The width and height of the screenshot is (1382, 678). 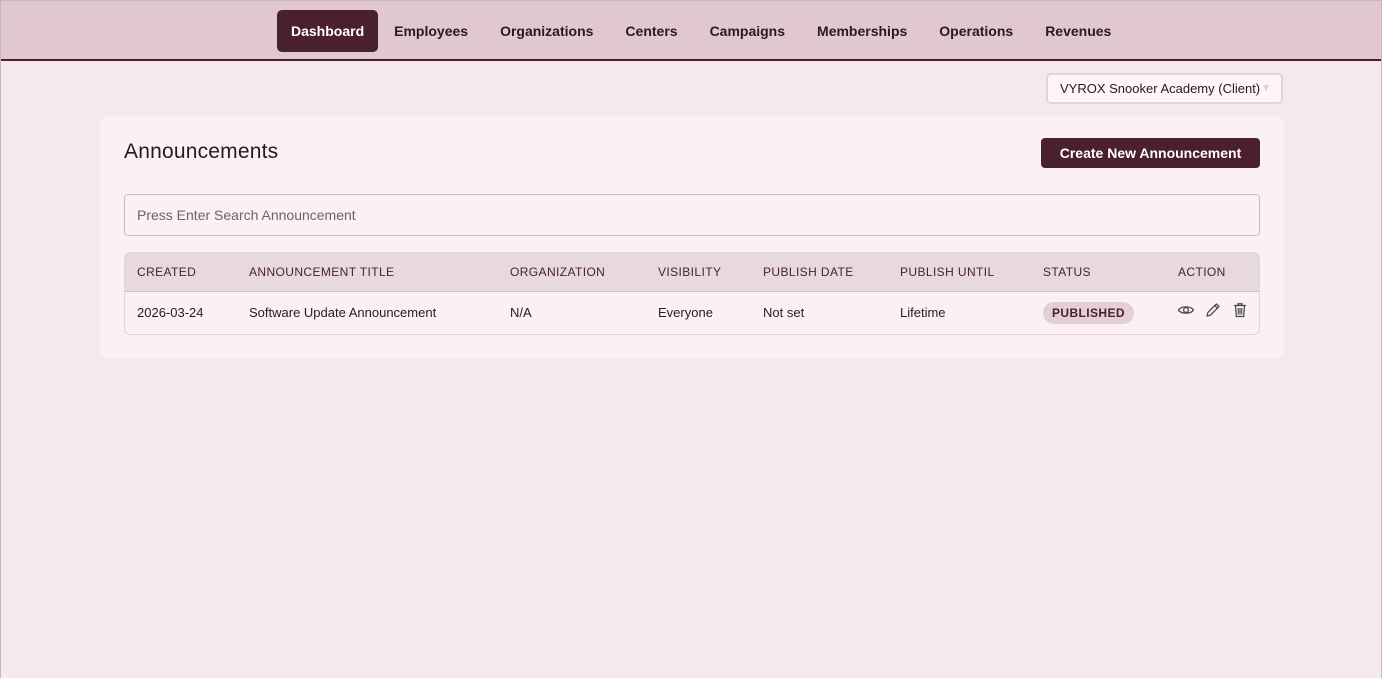 I want to click on search-input, so click(x=692, y=215).